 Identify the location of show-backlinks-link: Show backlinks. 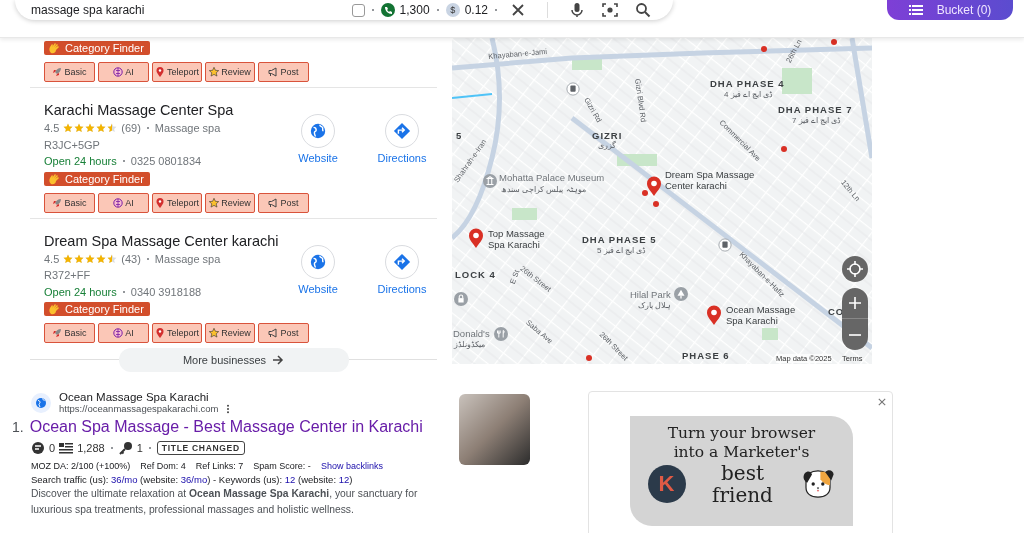
(351, 466).